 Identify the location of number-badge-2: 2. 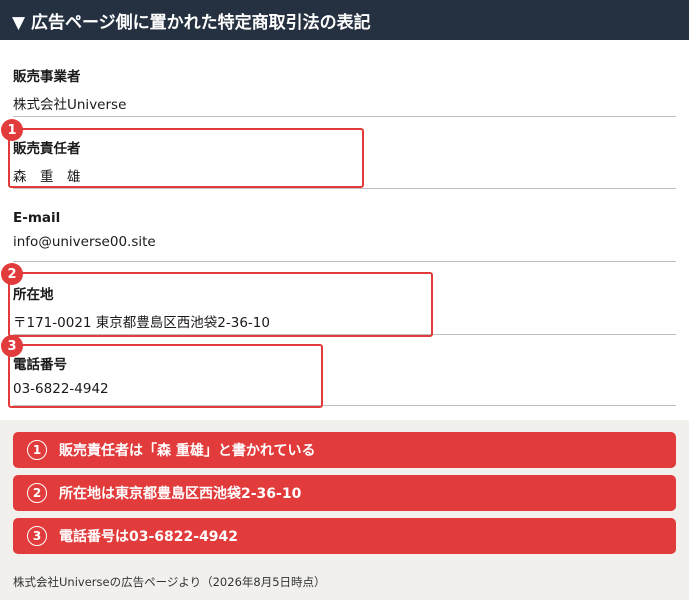
(12, 274).